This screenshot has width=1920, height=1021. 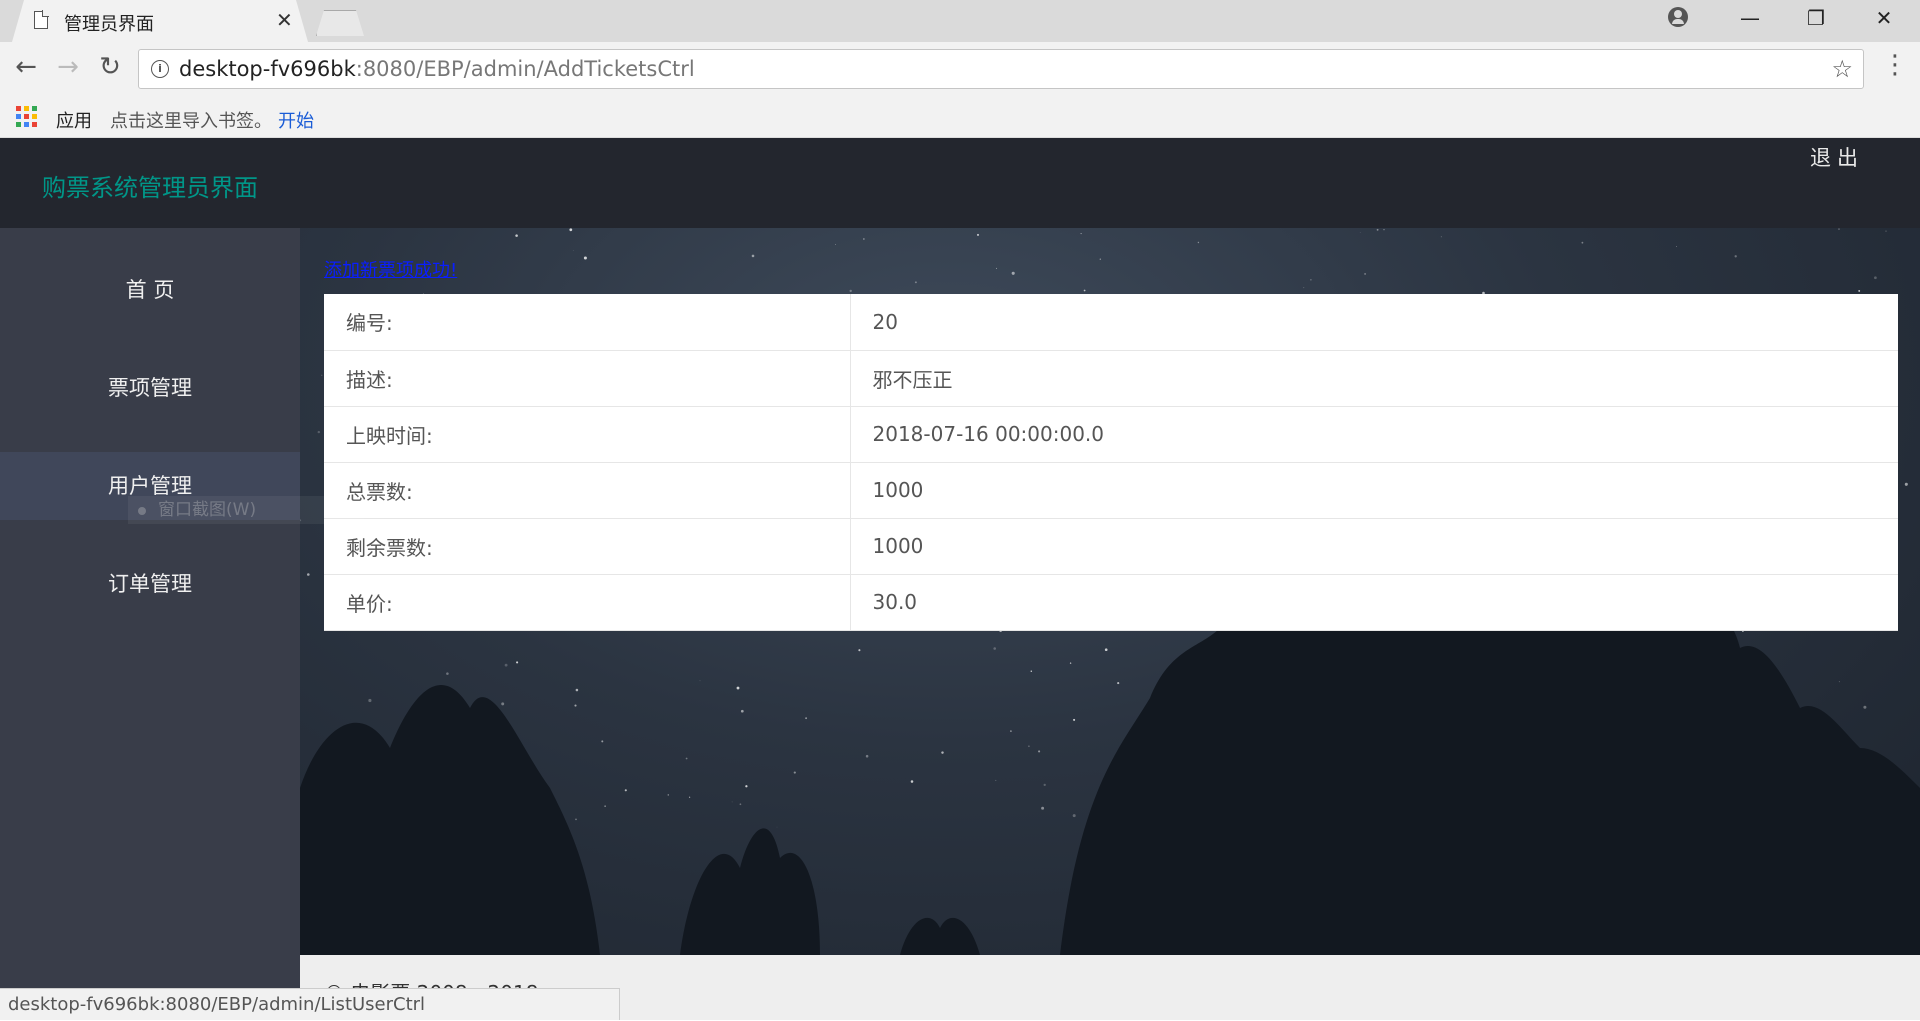 I want to click on field-value: 邪不压正, so click(x=1374, y=378).